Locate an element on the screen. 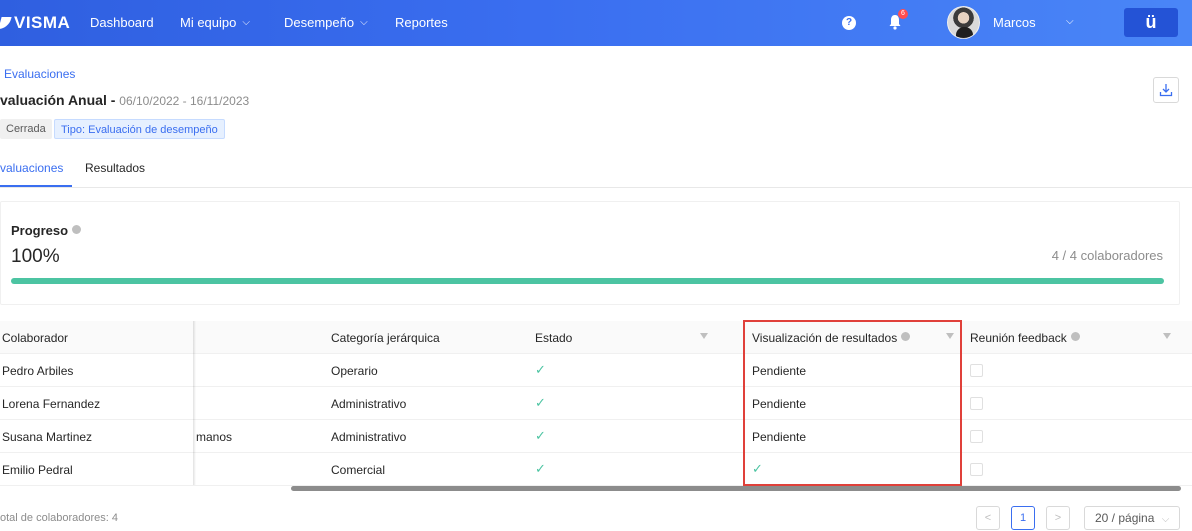 The height and width of the screenshot is (531, 1192). active-tab-indicator is located at coordinates (36, 186).